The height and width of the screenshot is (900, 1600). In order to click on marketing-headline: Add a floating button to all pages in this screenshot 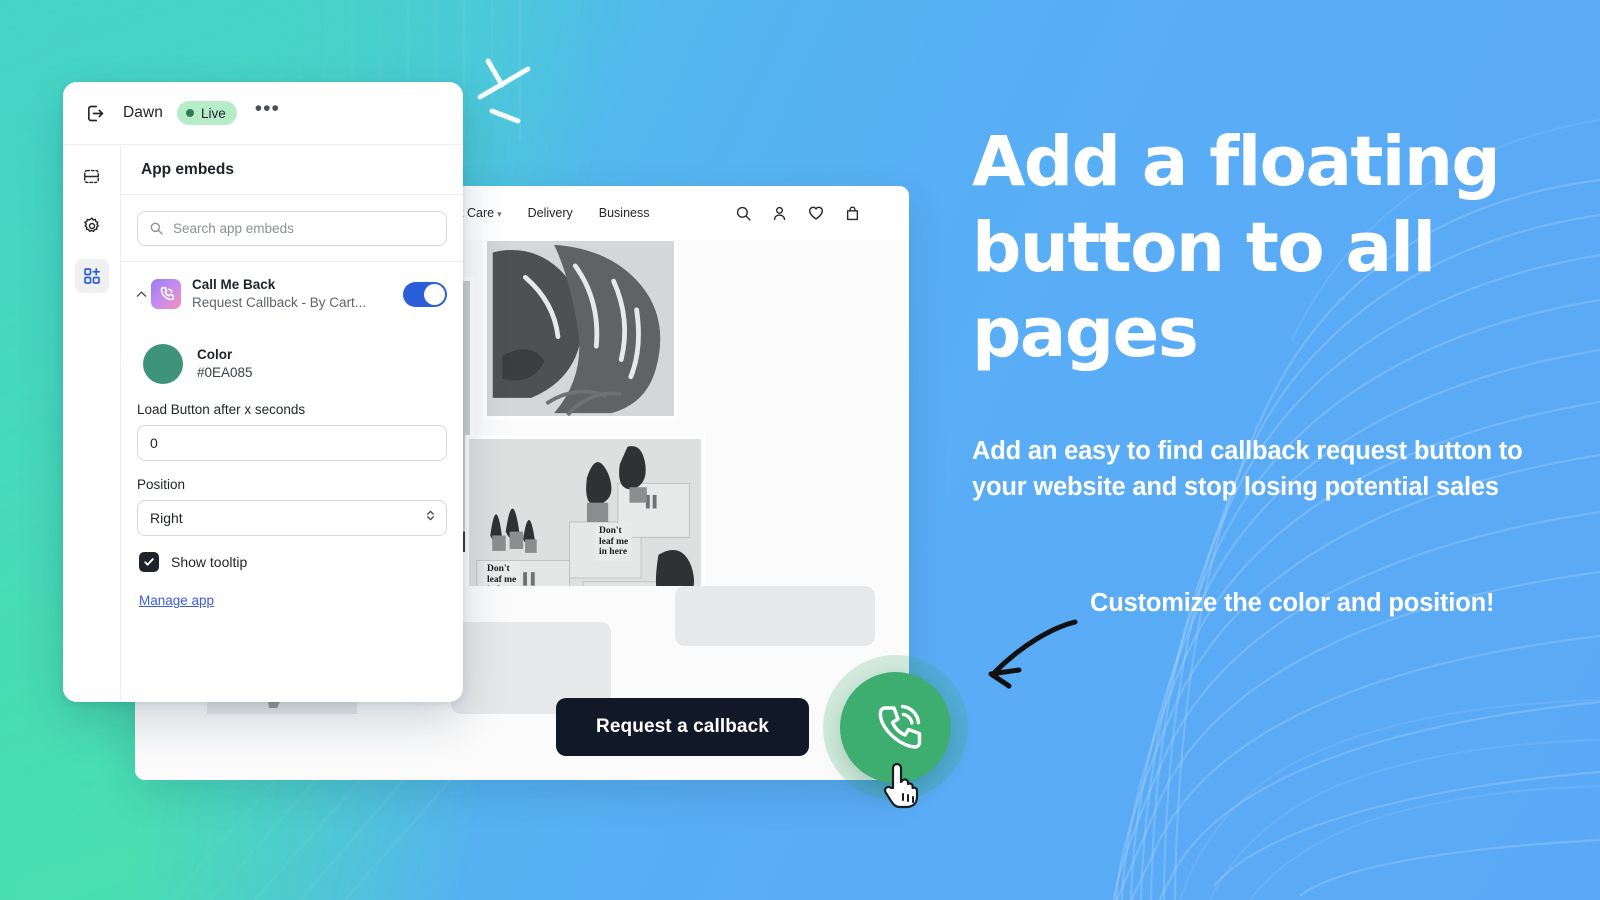, I will do `click(1236, 248)`.